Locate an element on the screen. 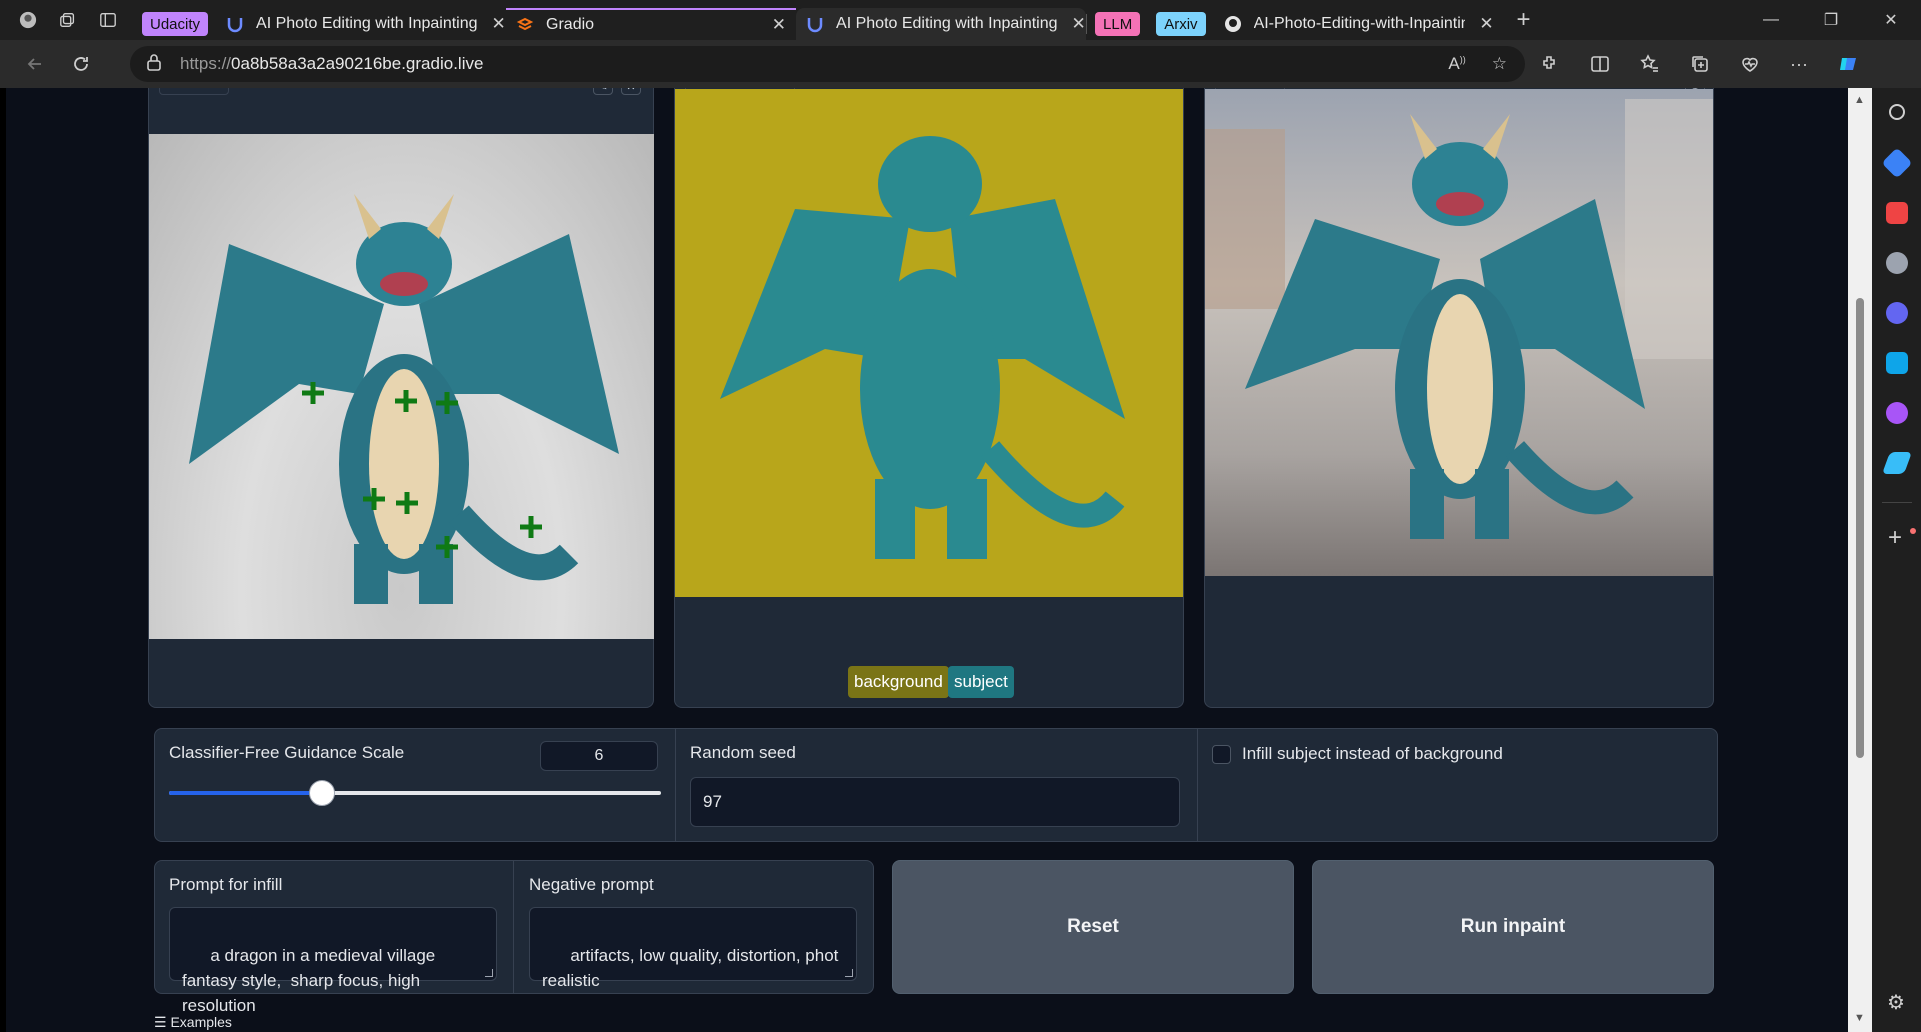 Image resolution: width=1921 pixels, height=1032 pixels. browser-essentials-icon is located at coordinates (1750, 64).